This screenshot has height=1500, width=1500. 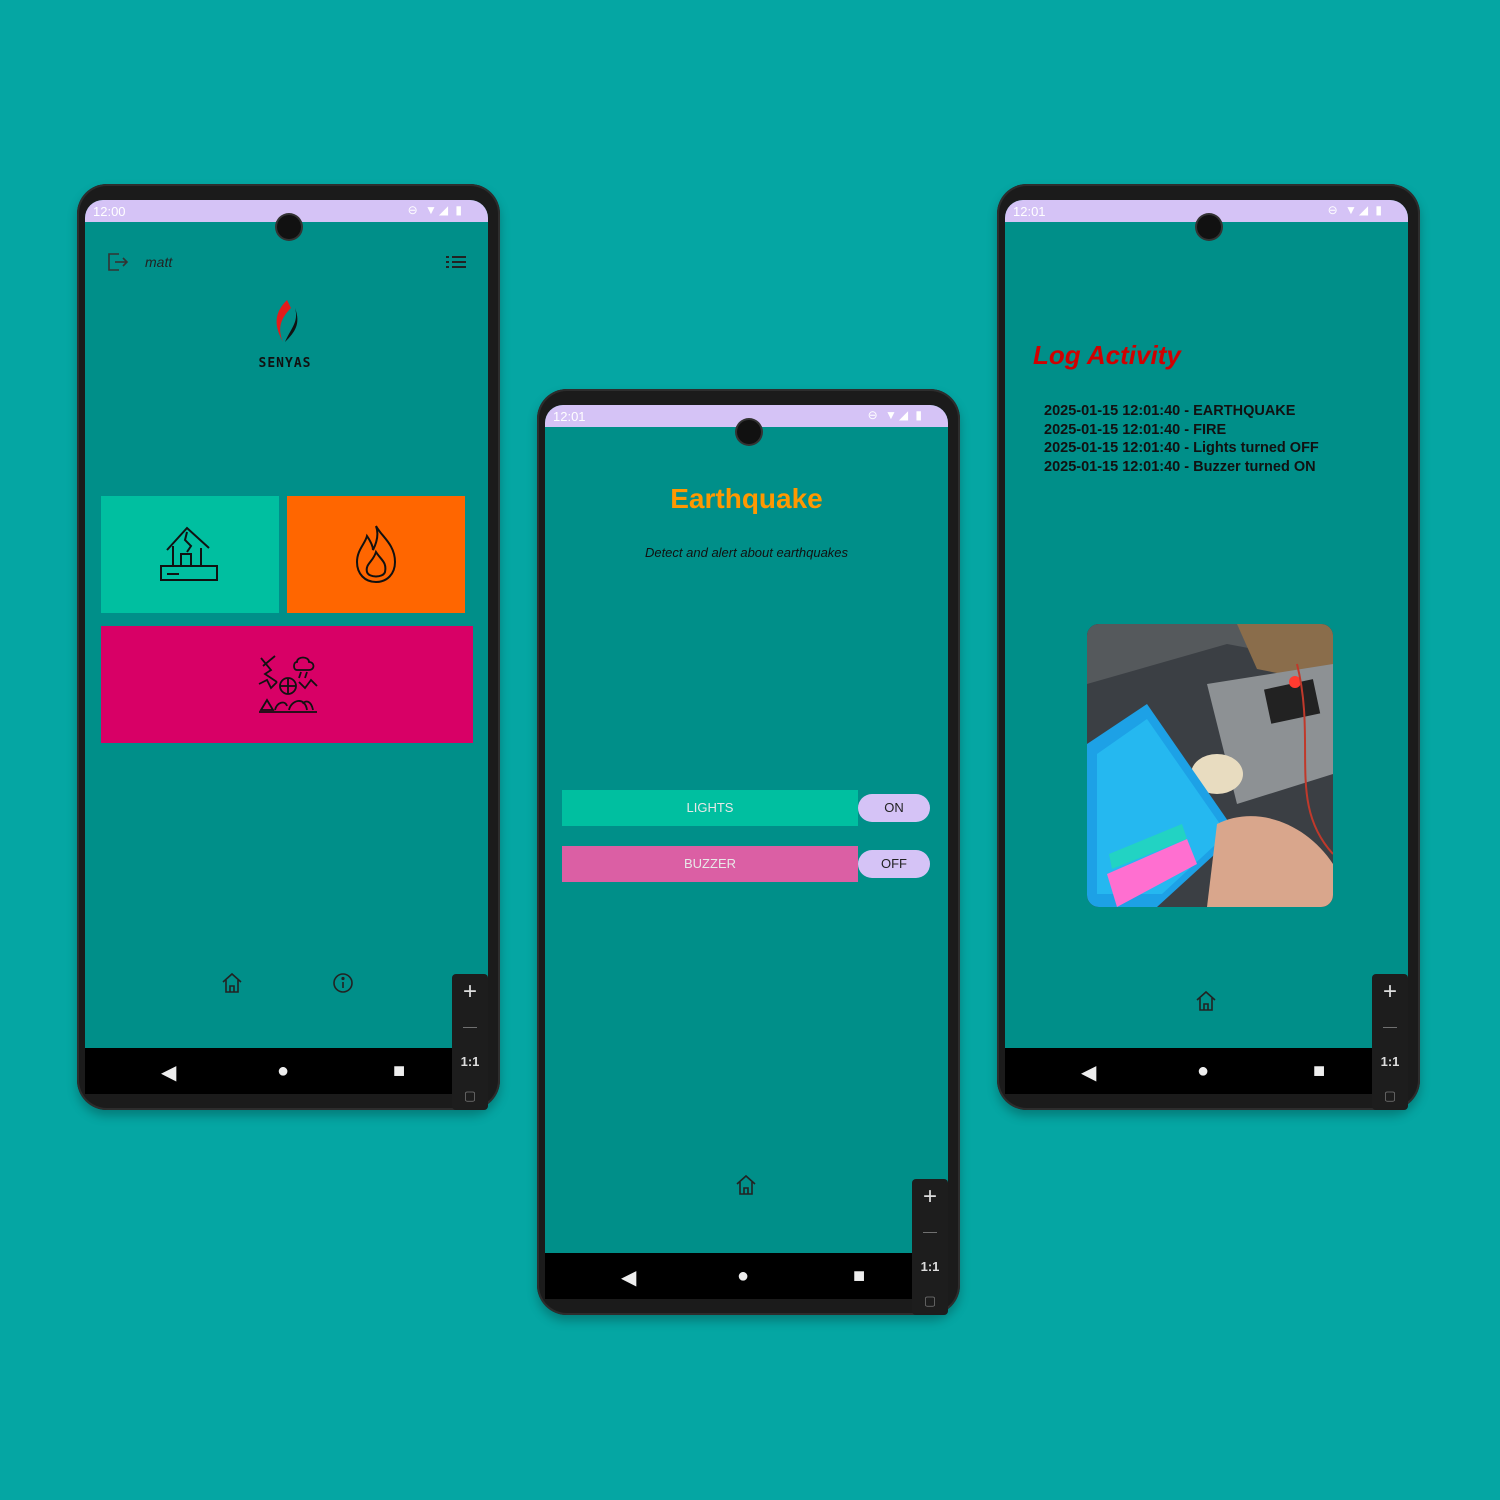 What do you see at coordinates (159, 262) in the screenshot?
I see `username: matt` at bounding box center [159, 262].